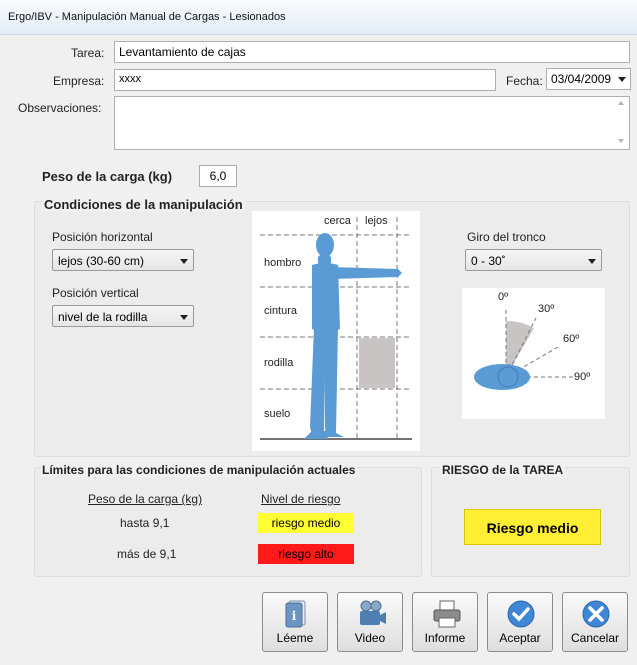  I want to click on peso-label: Peso de la carga (kg), so click(107, 176).